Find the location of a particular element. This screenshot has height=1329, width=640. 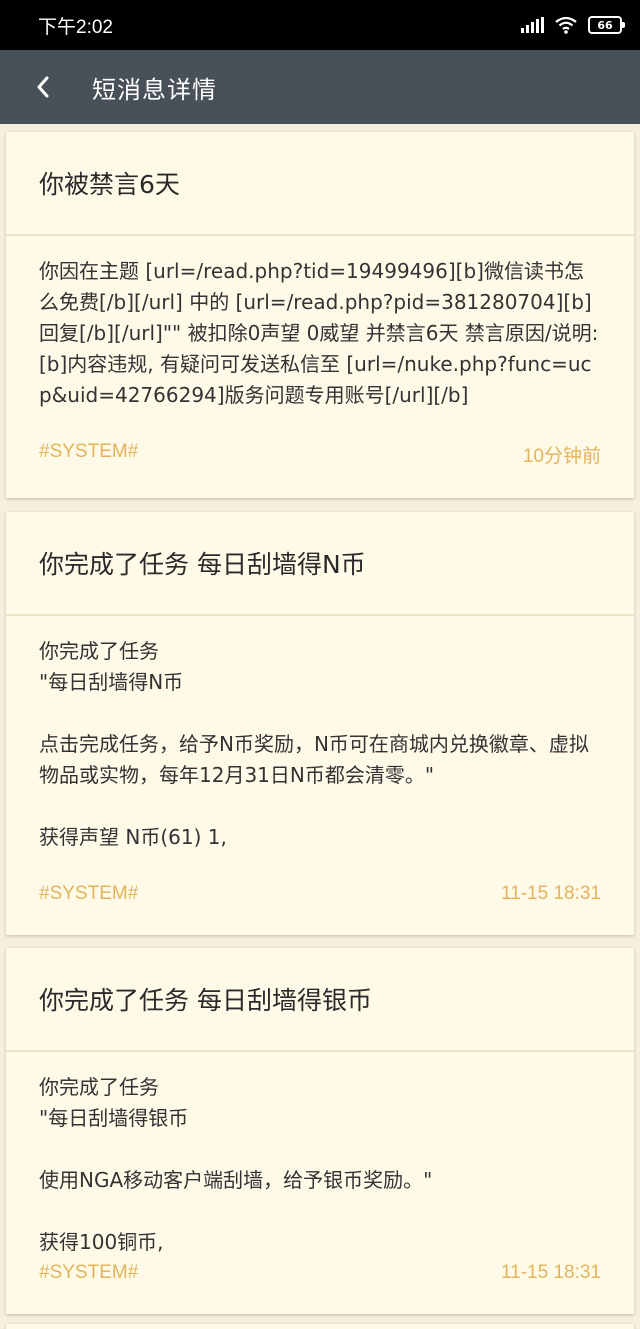

status-time: 下午2:02 is located at coordinates (75, 27).